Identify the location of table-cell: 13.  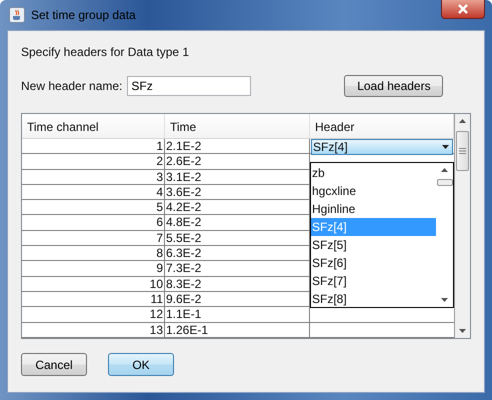
(93, 329).